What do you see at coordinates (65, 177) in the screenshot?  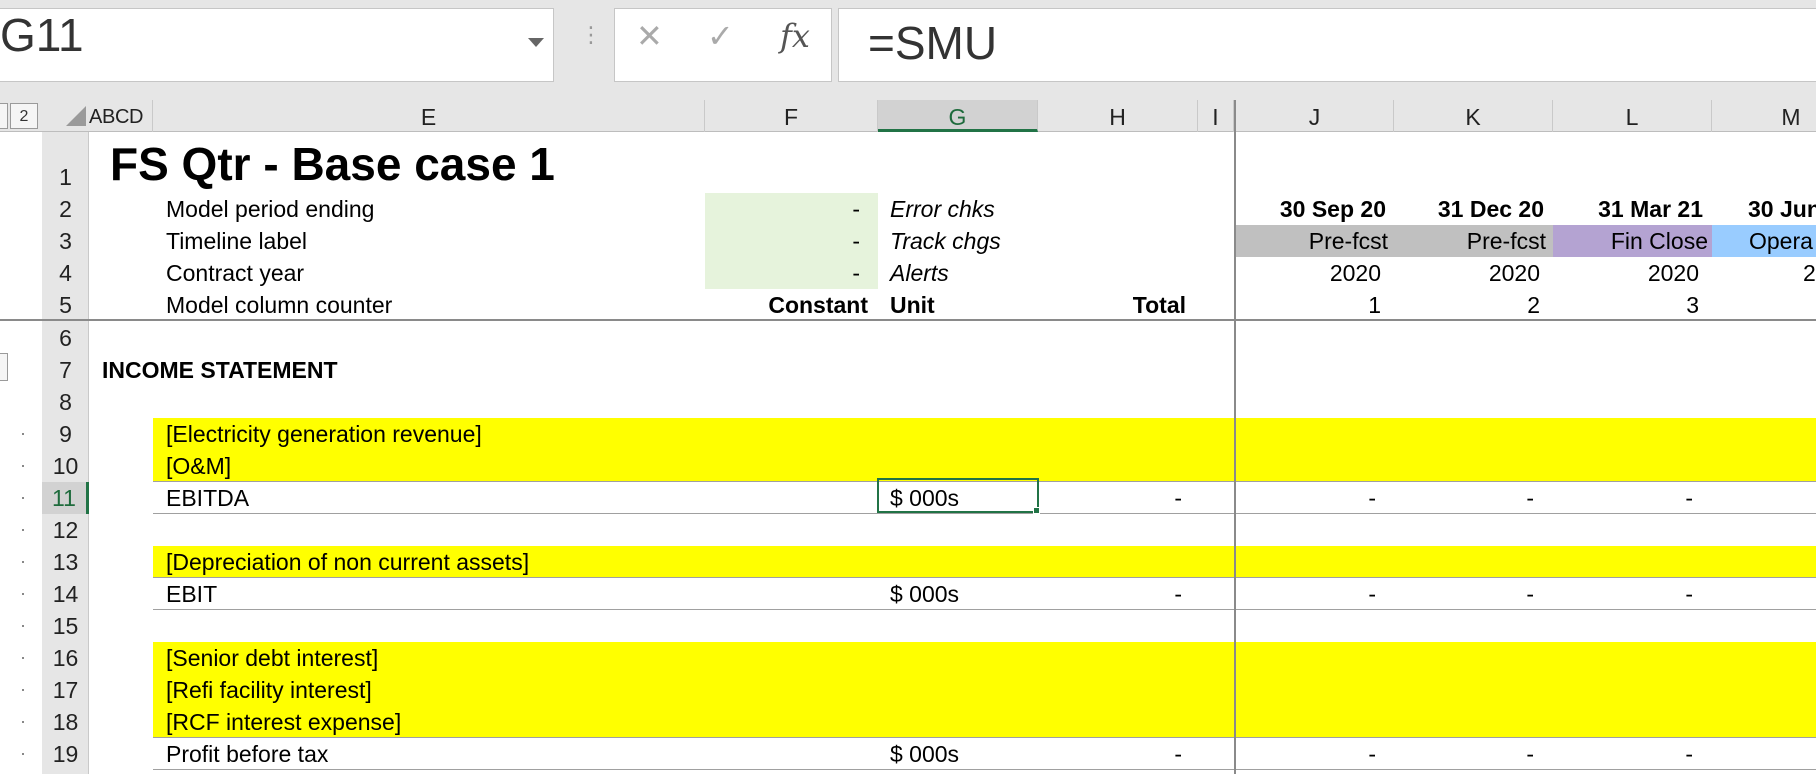 I see `row-header-1: 1` at bounding box center [65, 177].